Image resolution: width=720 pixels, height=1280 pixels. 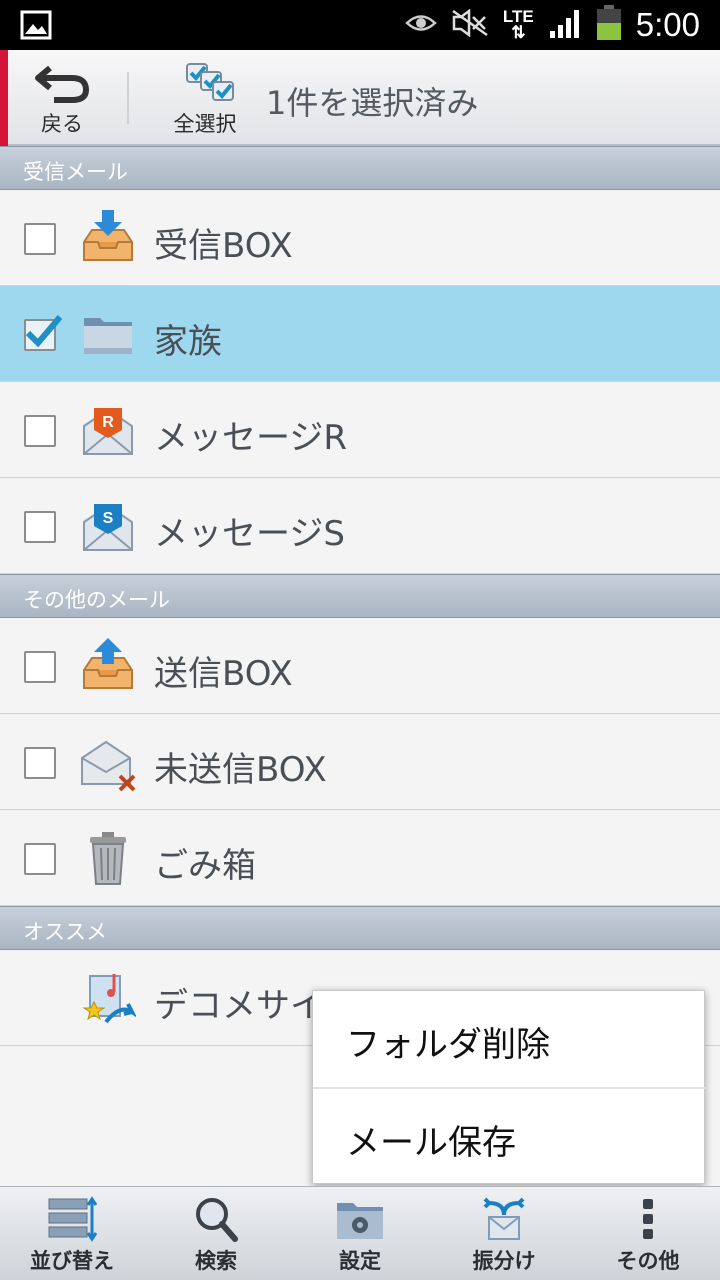 What do you see at coordinates (648, 1261) in the screenshot?
I see `toolbar-label: その他` at bounding box center [648, 1261].